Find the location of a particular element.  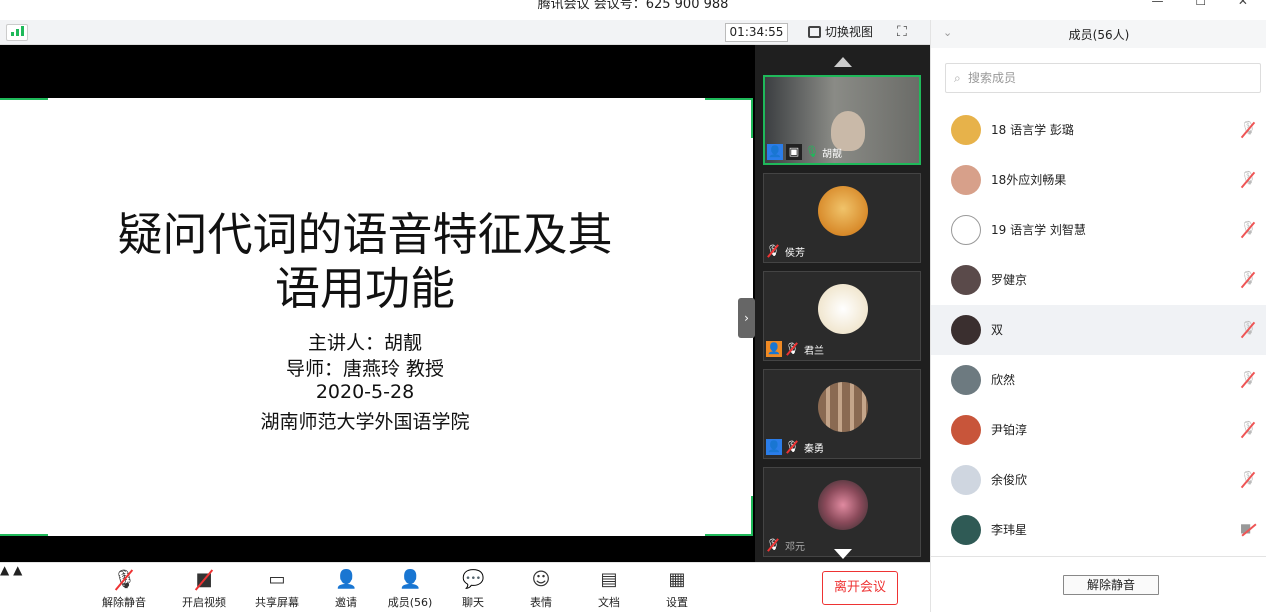

slide-institution: 湖南师范大学外国语学院 is located at coordinates (365, 422).